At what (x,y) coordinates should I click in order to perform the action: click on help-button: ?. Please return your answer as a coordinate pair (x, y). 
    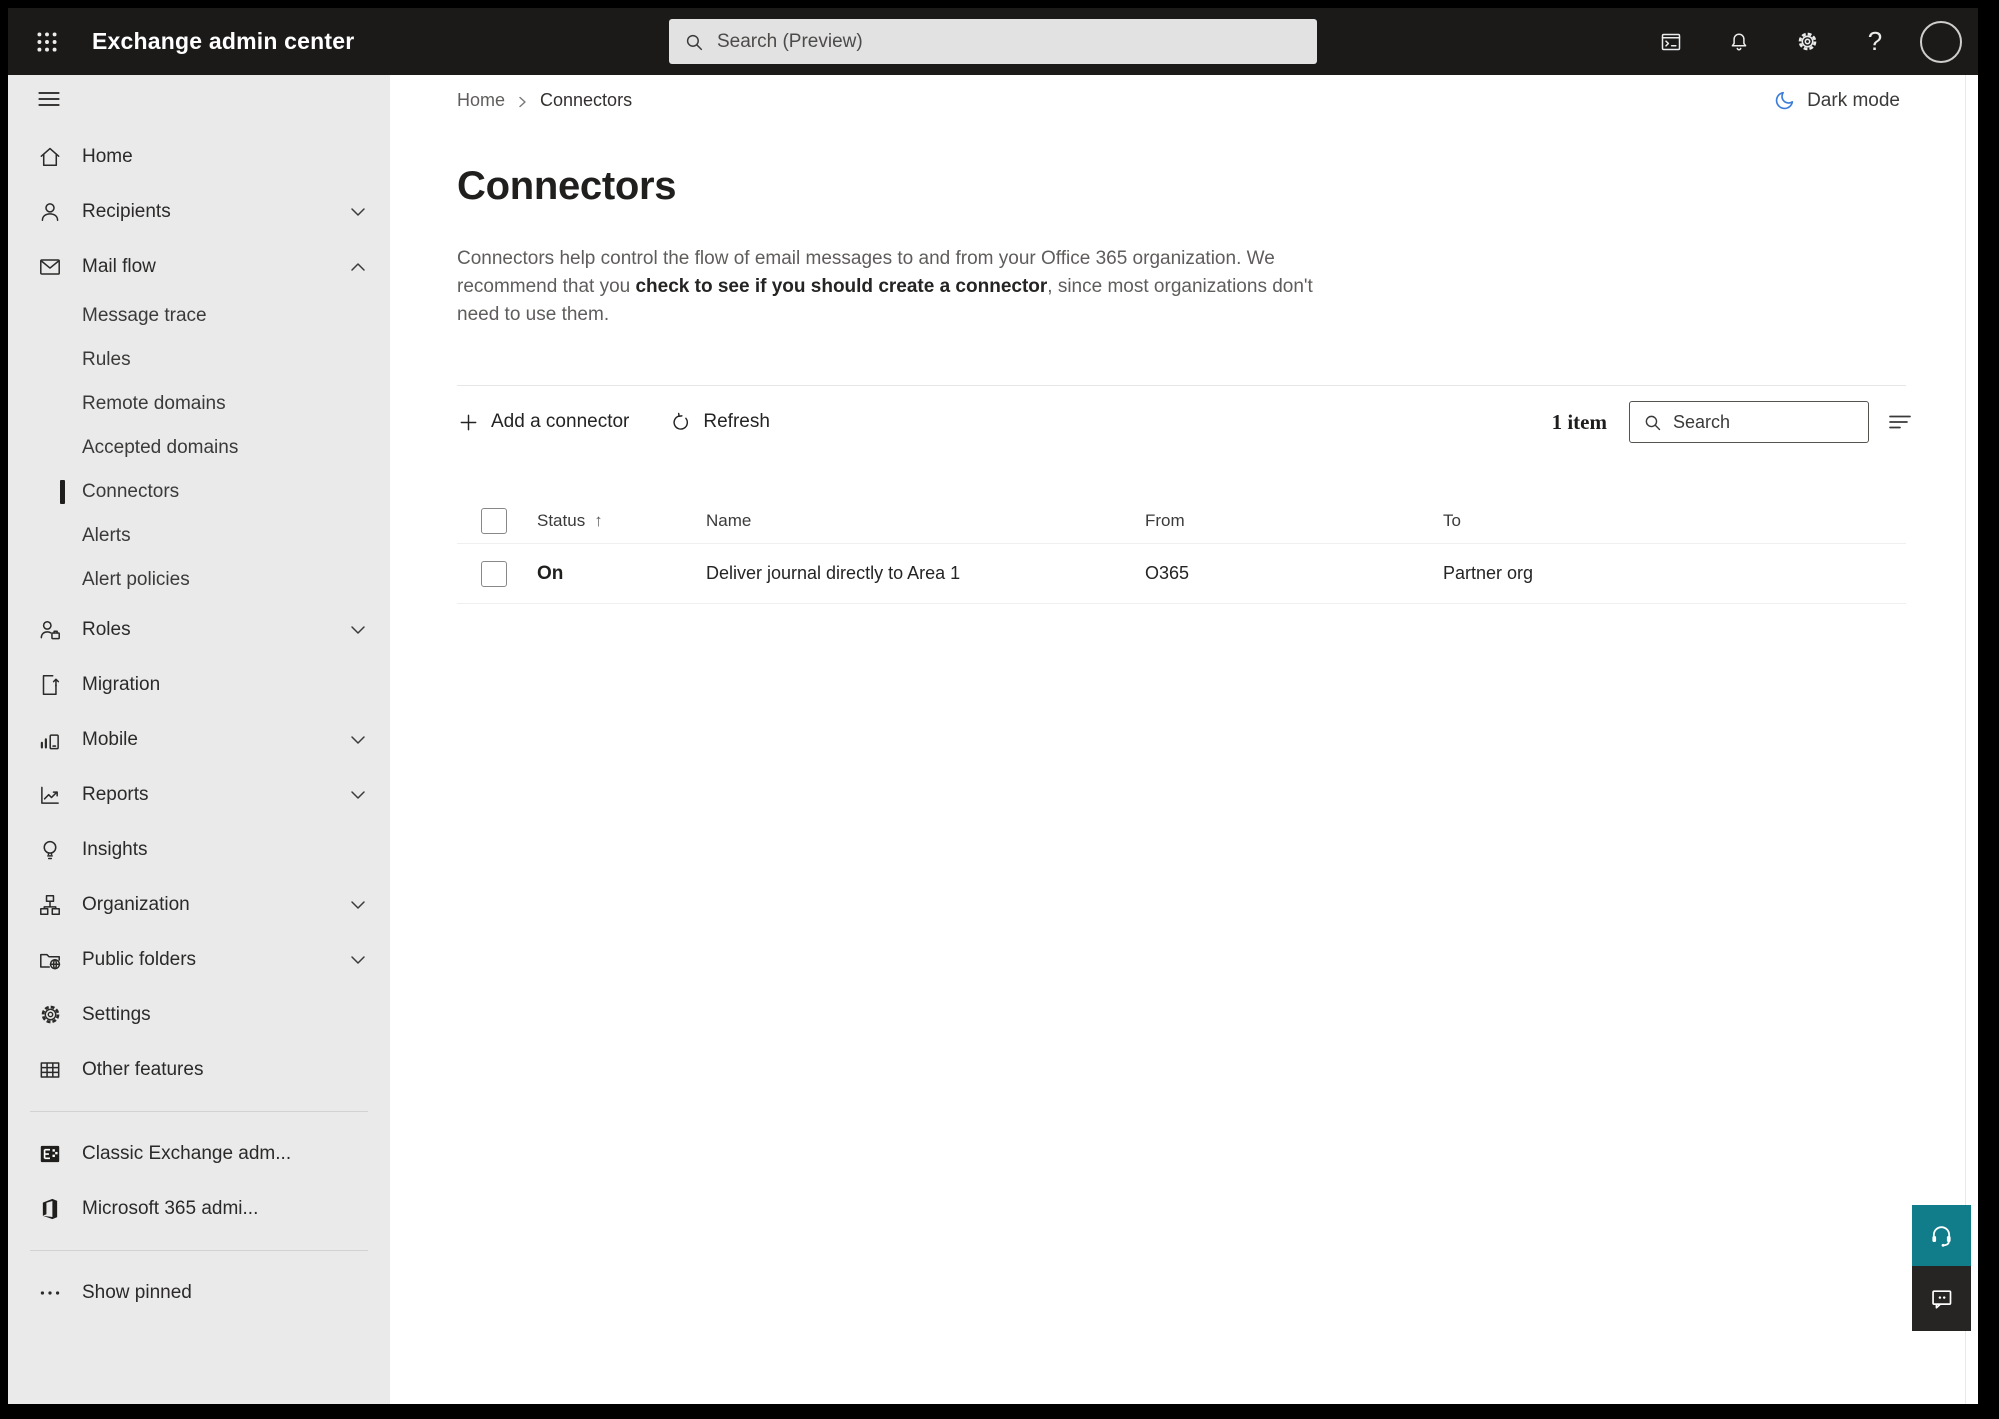
    Looking at the image, I should click on (1875, 42).